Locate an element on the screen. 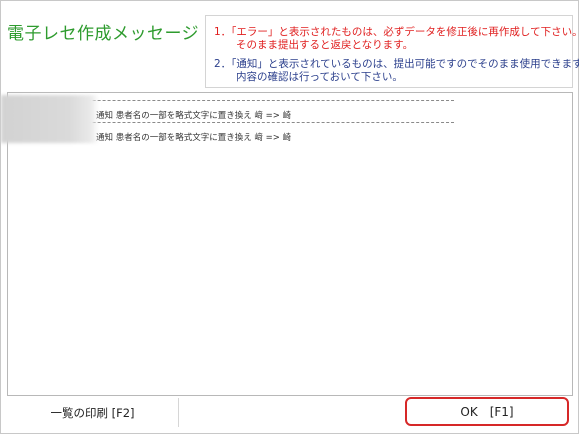 This screenshot has height=434, width=579. ok-button: OK [F1] is located at coordinates (487, 411).